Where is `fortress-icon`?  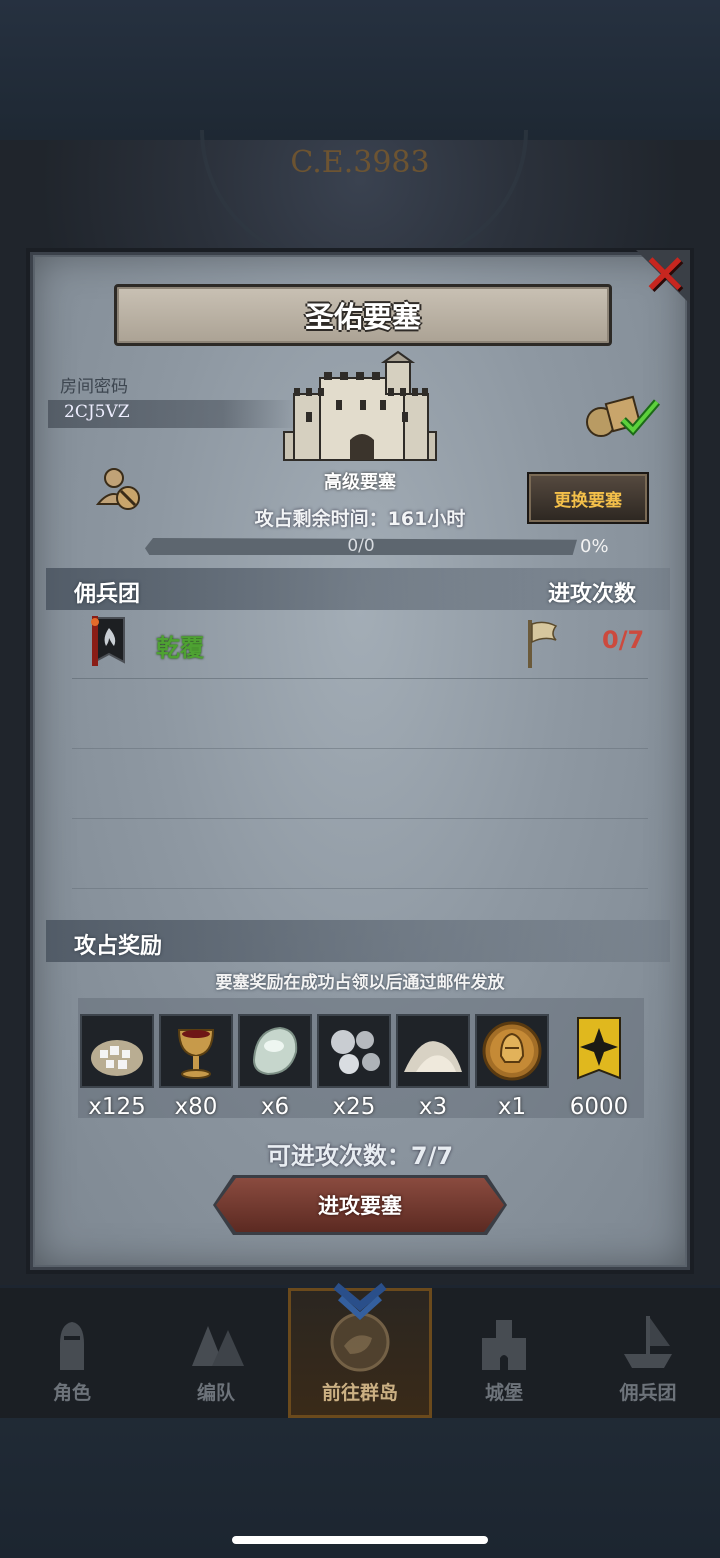 fortress-icon is located at coordinates (360, 405).